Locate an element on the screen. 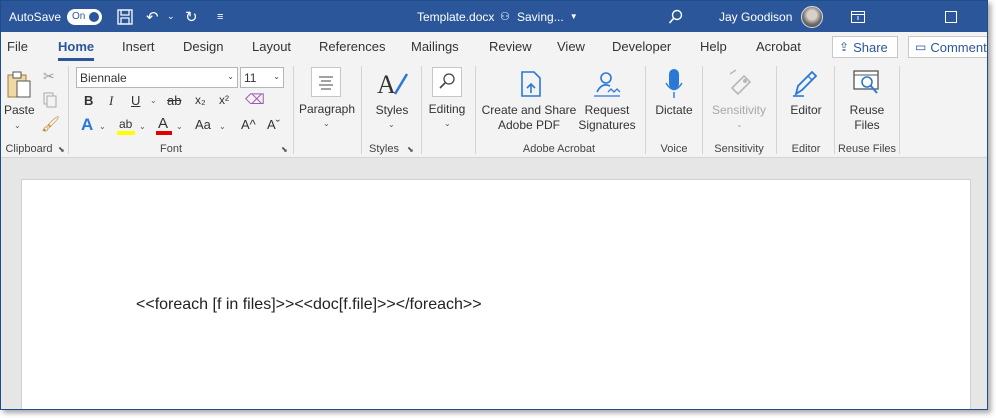 The height and width of the screenshot is (418, 996). copy-icon is located at coordinates (50, 101).